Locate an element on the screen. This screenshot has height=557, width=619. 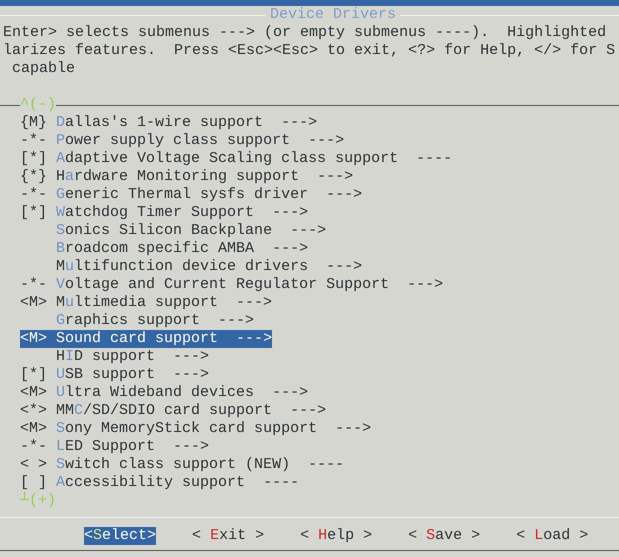
help-text: capable is located at coordinates (43, 69).